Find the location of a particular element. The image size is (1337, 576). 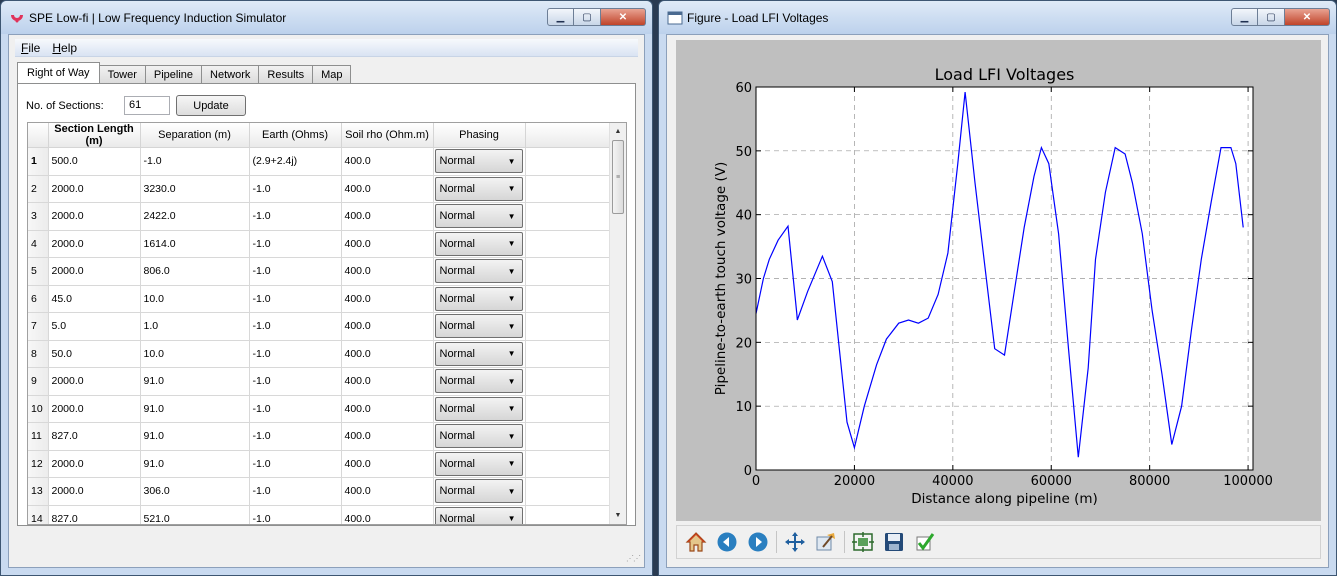

separation-cell: 806.0 is located at coordinates (195, 271).